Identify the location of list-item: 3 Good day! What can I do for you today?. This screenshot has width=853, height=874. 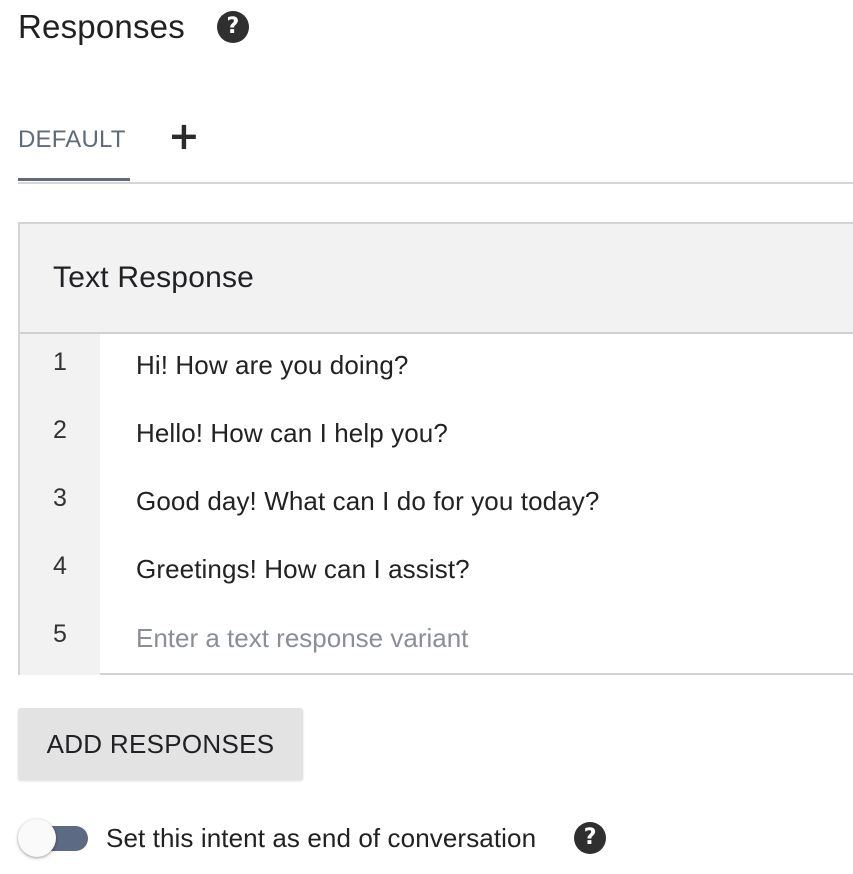
(436, 504).